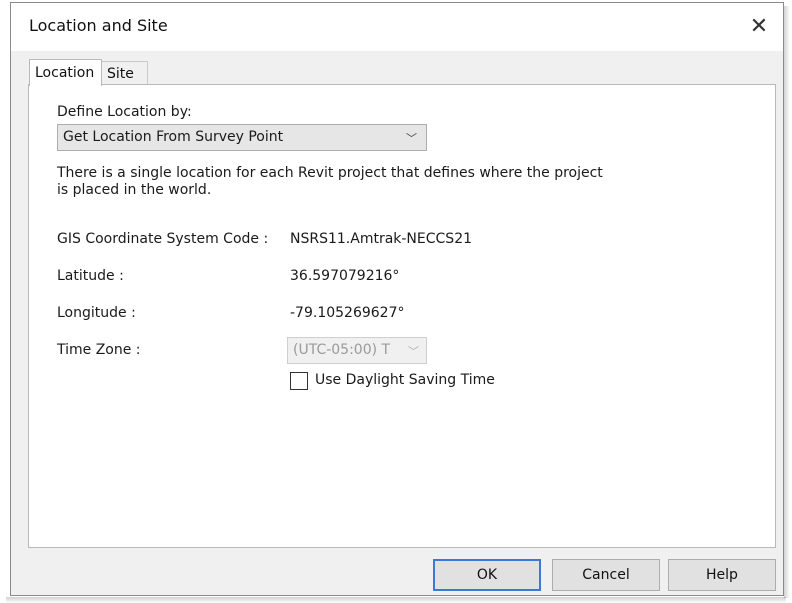 The width and height of the screenshot is (792, 603). I want to click on time-zone-value: (UTC-05:00) T, so click(342, 350).